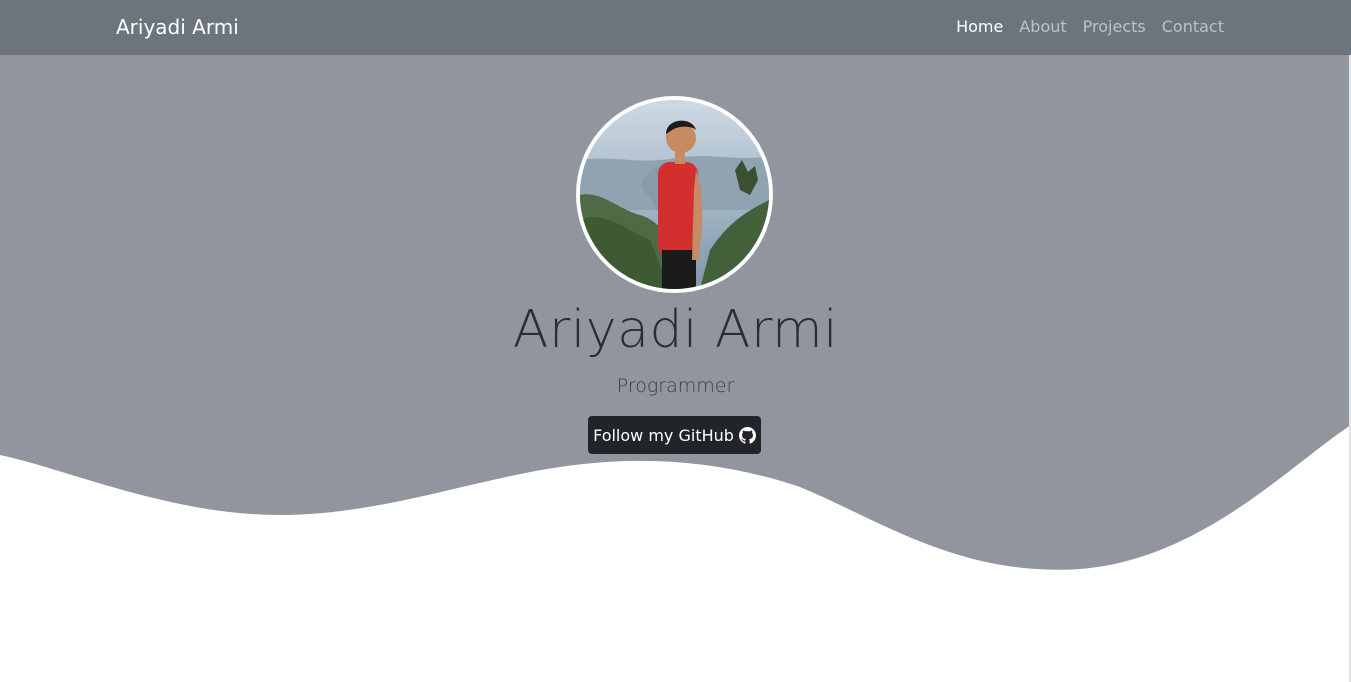 This screenshot has width=1351, height=682. I want to click on nav-link-projects: Projects, so click(1114, 26).